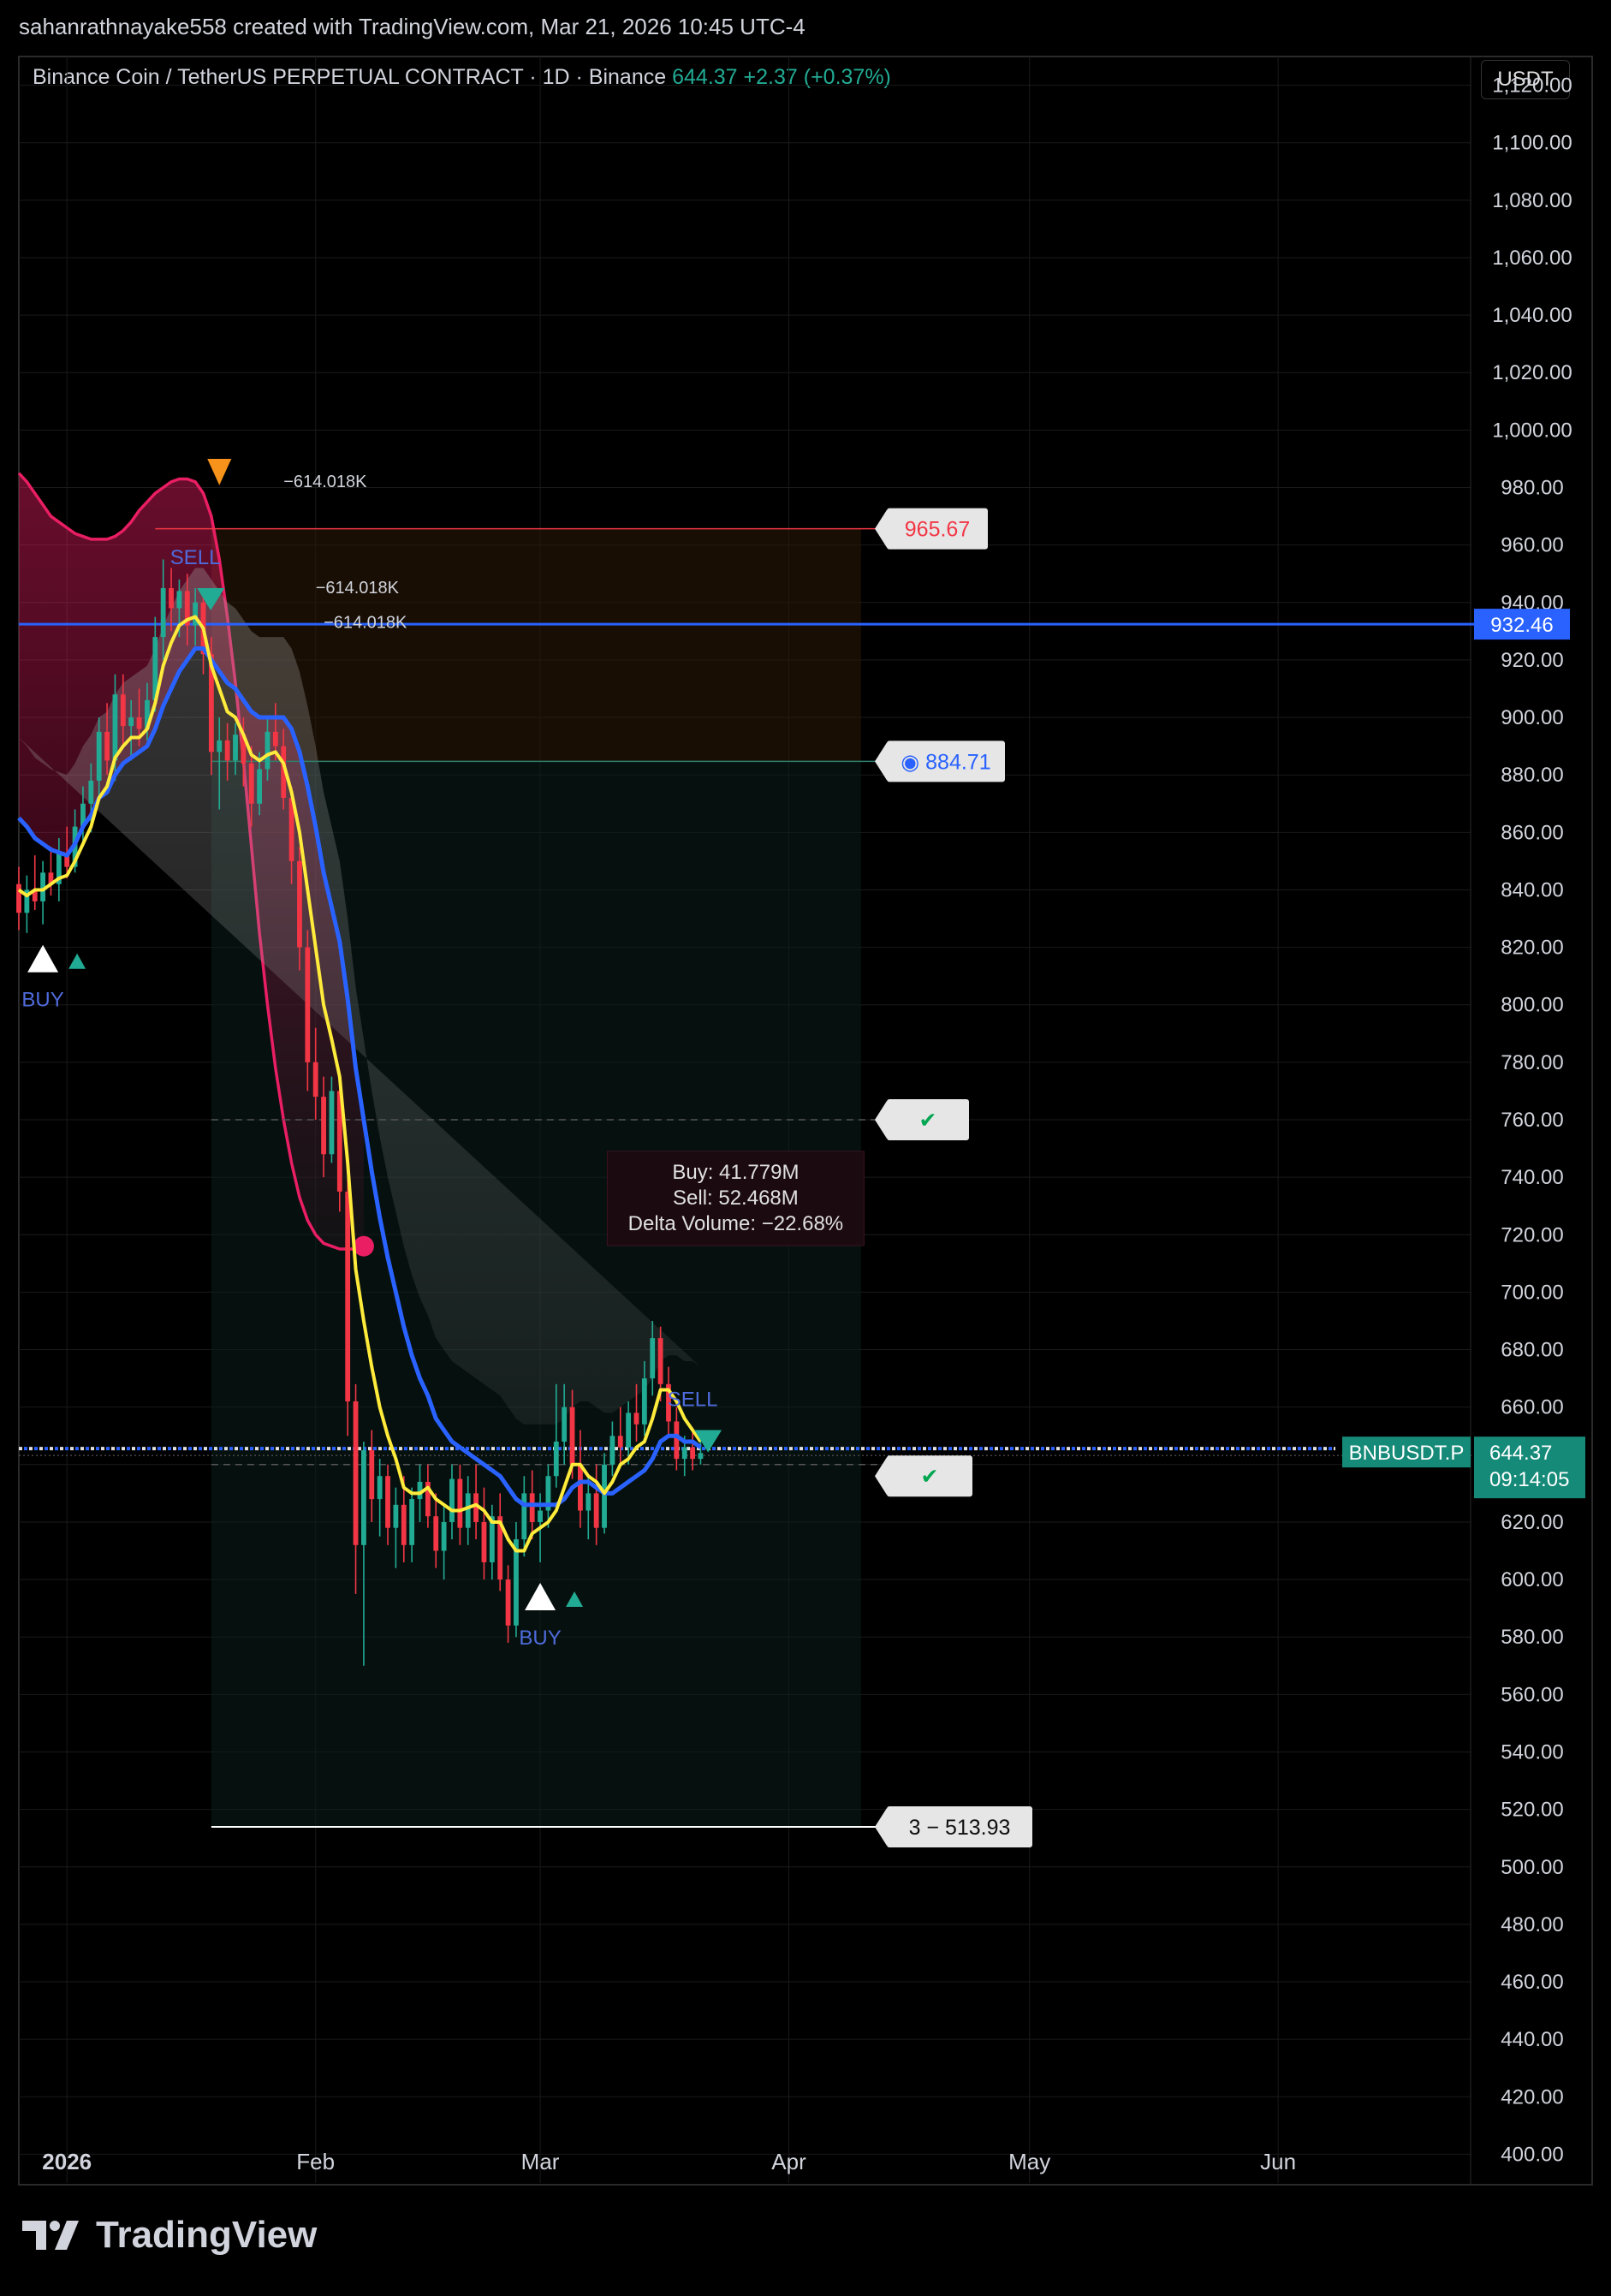 This screenshot has width=1611, height=2296. I want to click on level-tag-pointer-check2, so click(881, 1476).